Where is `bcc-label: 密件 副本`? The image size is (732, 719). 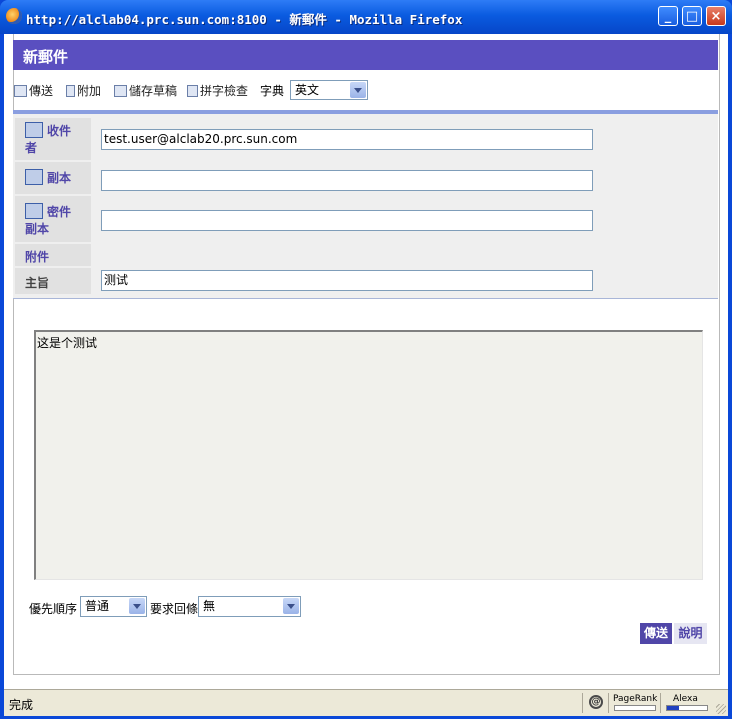 bcc-label: 密件 副本 is located at coordinates (53, 219).